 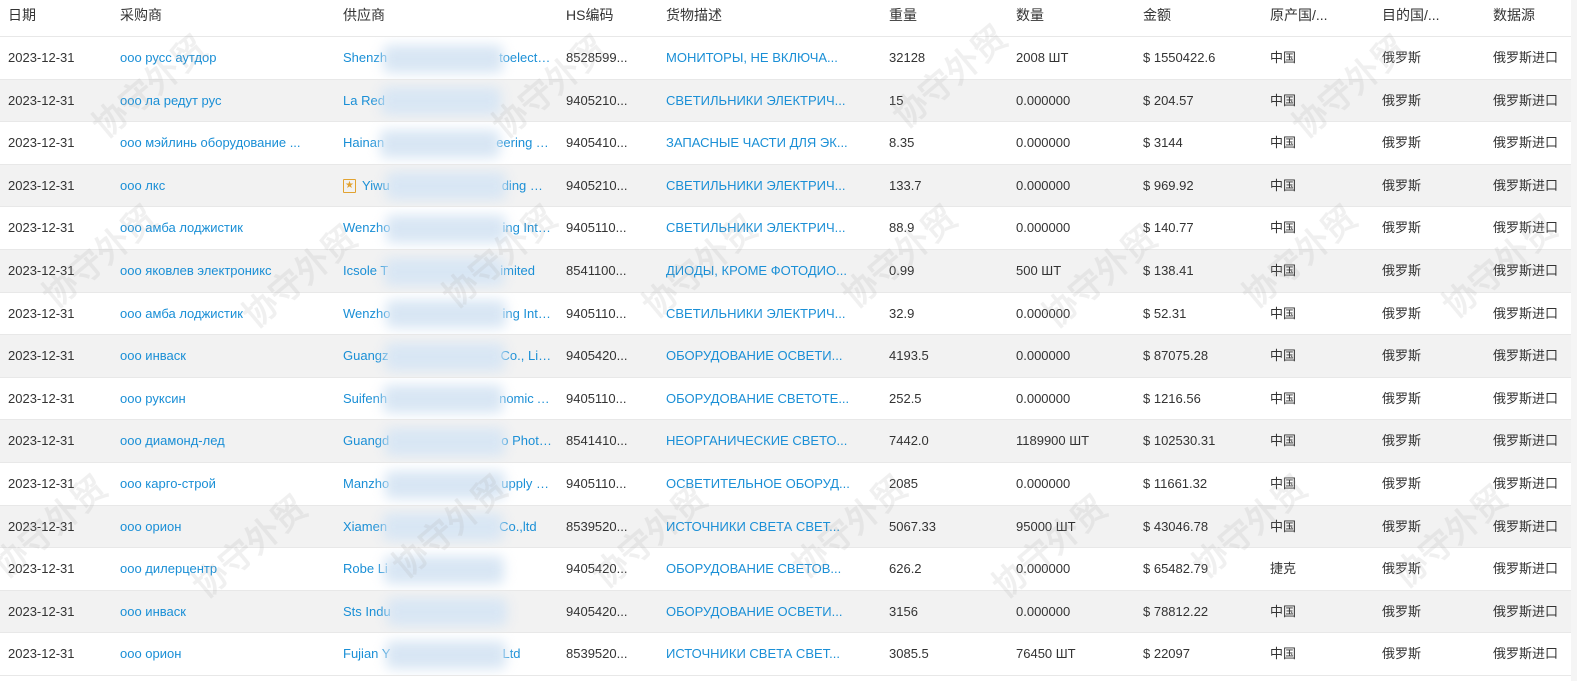 What do you see at coordinates (944, 484) in the screenshot?
I see `cell-weight: 2085` at bounding box center [944, 484].